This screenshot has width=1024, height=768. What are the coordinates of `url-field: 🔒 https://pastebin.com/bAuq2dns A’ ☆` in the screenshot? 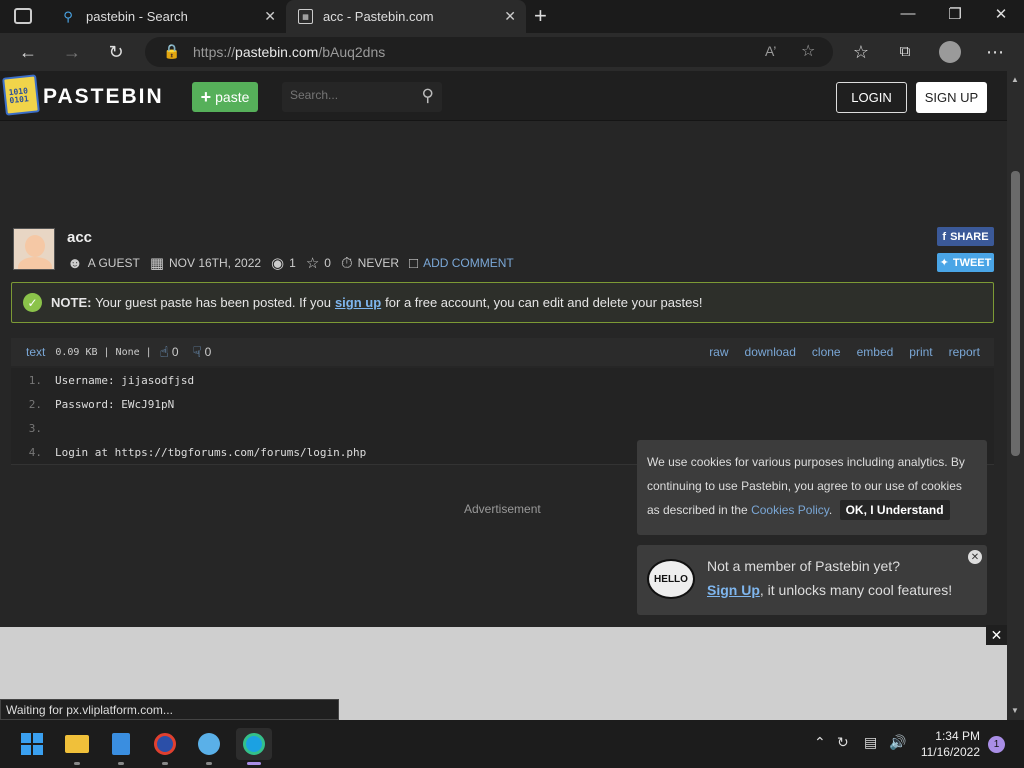 It's located at (489, 52).